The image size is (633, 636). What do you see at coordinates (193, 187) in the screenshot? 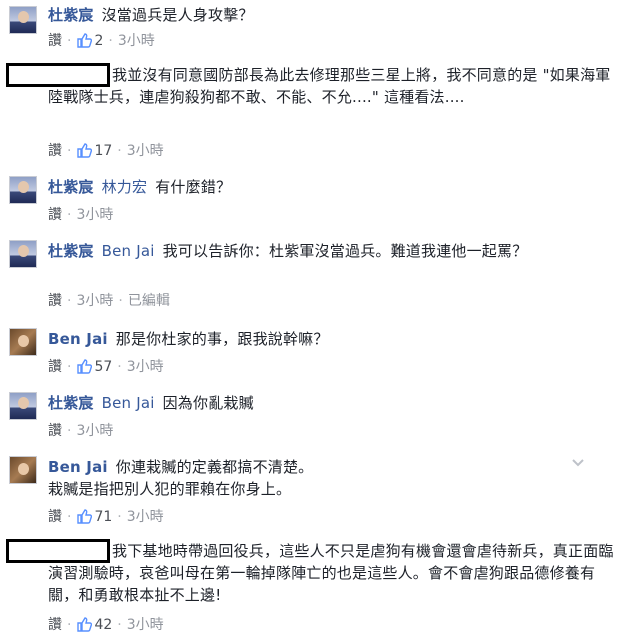
I see `comment-text: 有什麼錯？` at bounding box center [193, 187].